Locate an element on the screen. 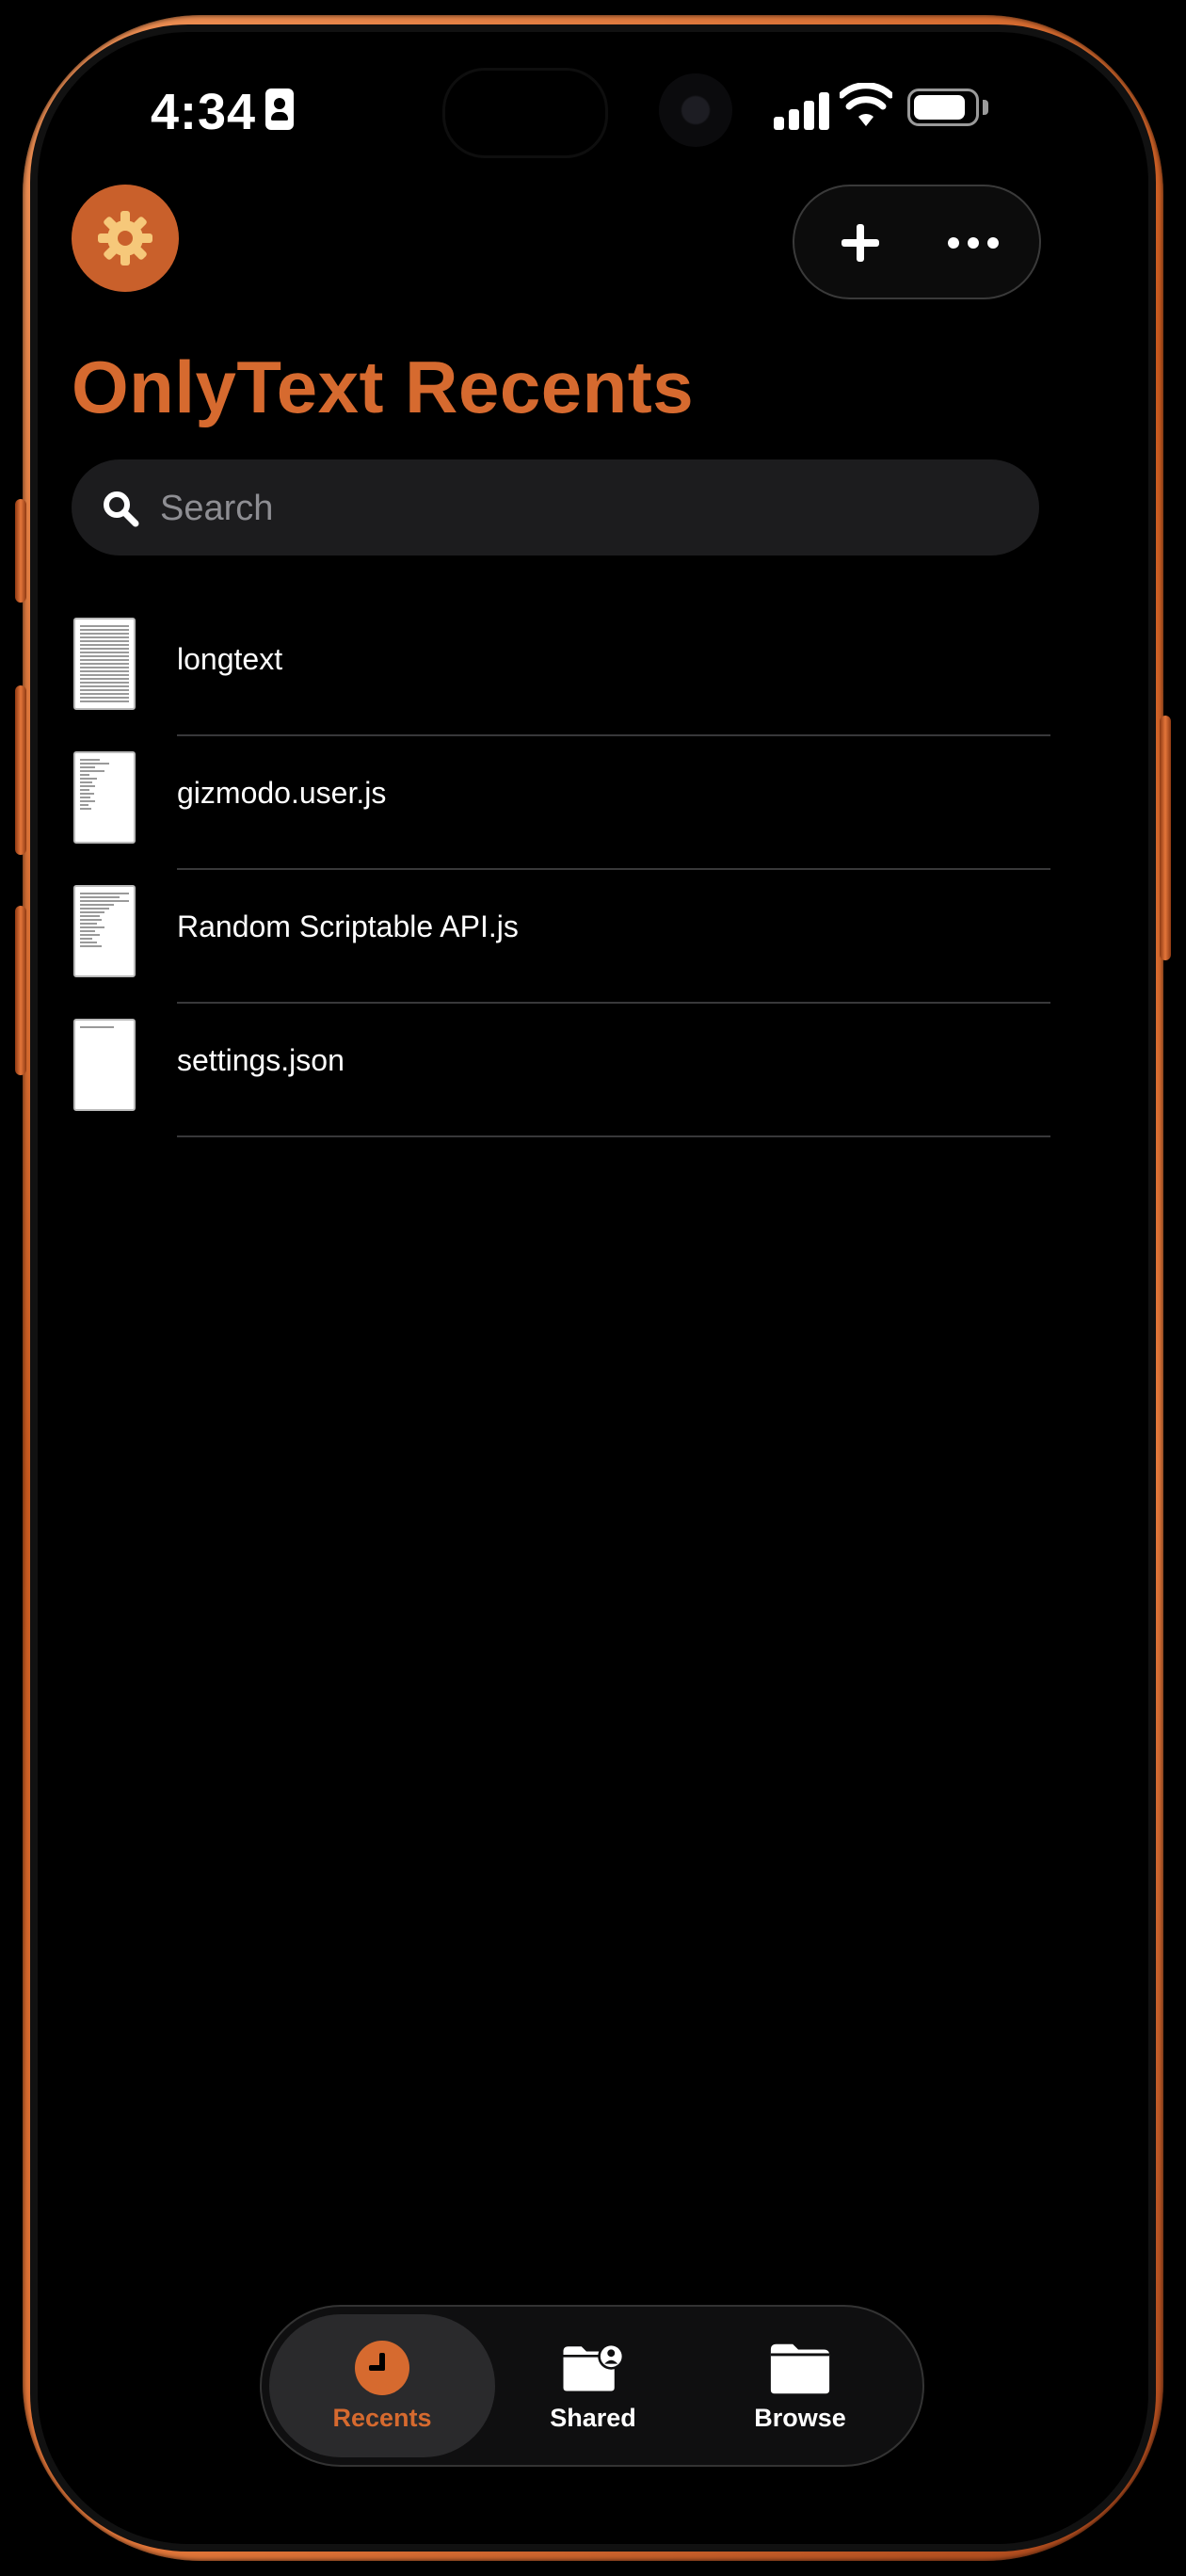 The height and width of the screenshot is (2576, 1186). list-item: longtext is located at coordinates (561, 669).